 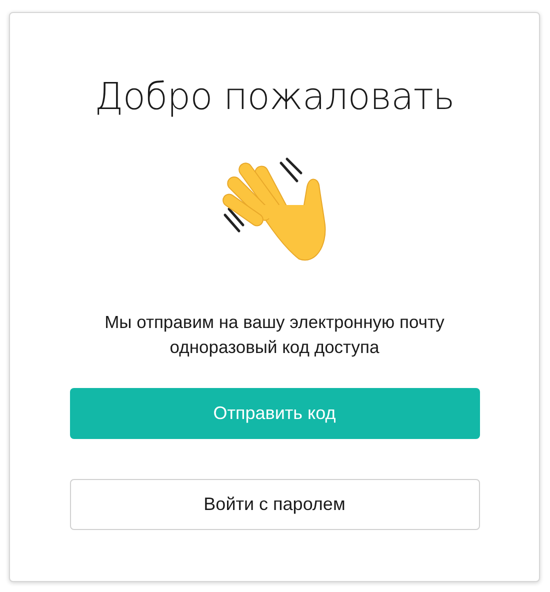 I want to click on info-text: Мы отправим на вашу электронную почту одноразовый код доступа, so click(x=275, y=335).